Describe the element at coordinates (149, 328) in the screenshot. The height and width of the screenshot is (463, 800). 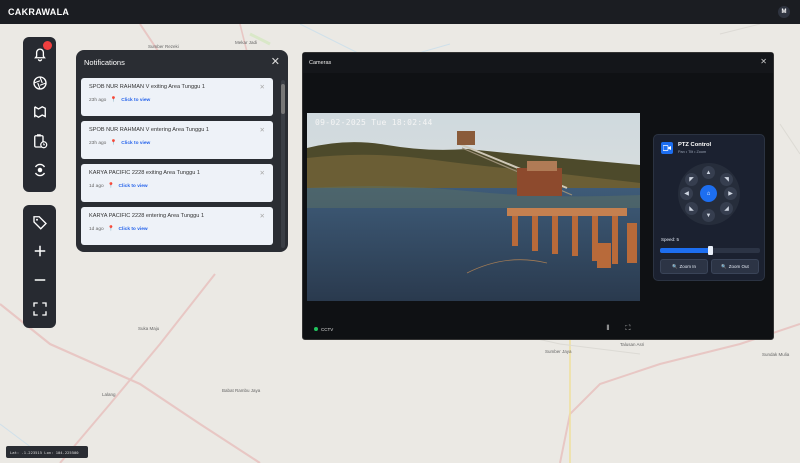
I see `map-label: Suka Maju` at that location.